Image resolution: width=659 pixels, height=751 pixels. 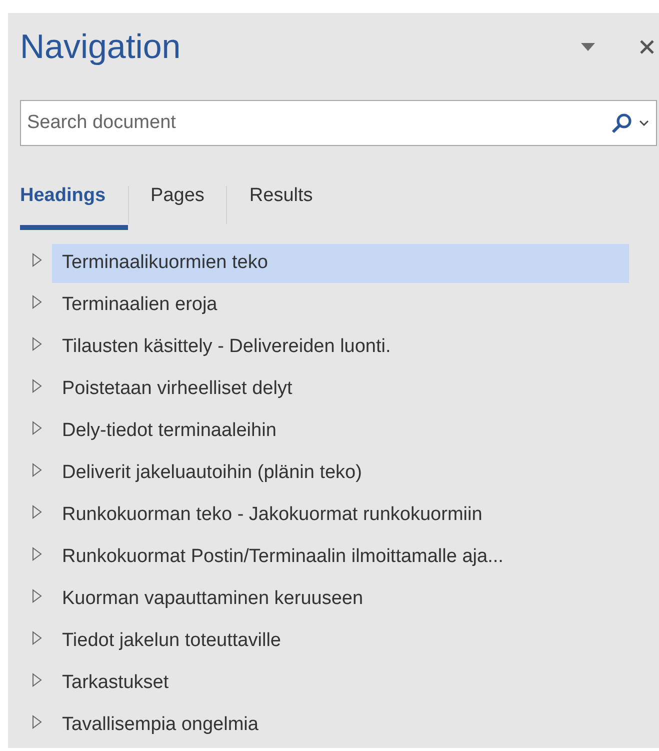 What do you see at coordinates (340, 683) in the screenshot?
I see `heading-item: Tarkastukset` at bounding box center [340, 683].